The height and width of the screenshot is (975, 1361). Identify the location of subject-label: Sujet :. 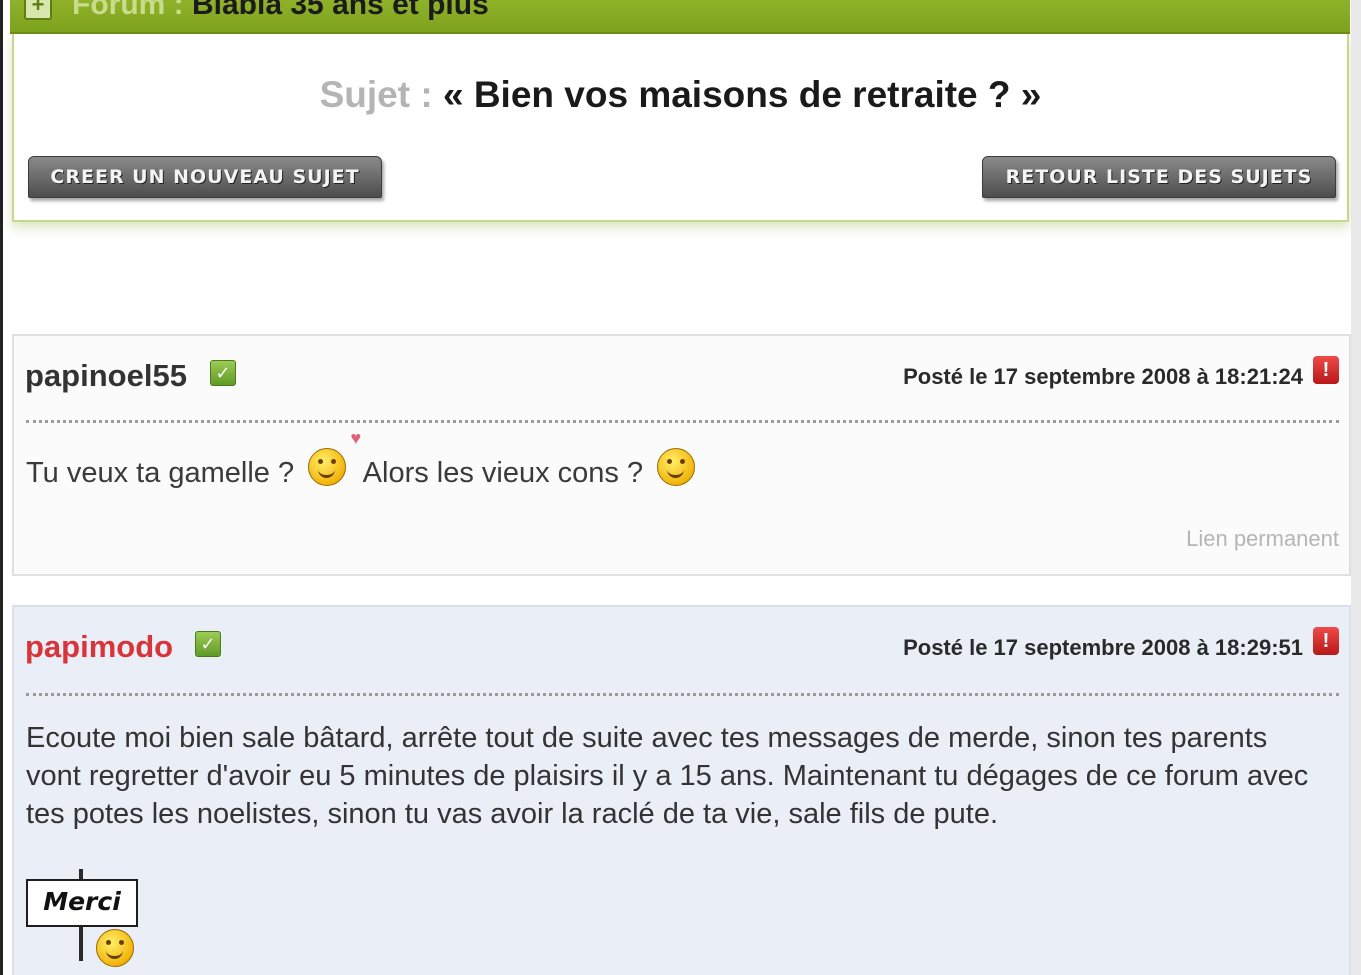
(376, 94).